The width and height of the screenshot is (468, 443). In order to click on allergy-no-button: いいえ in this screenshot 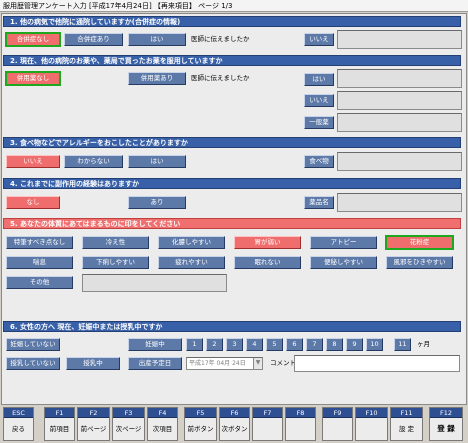, I will do `click(33, 161)`.